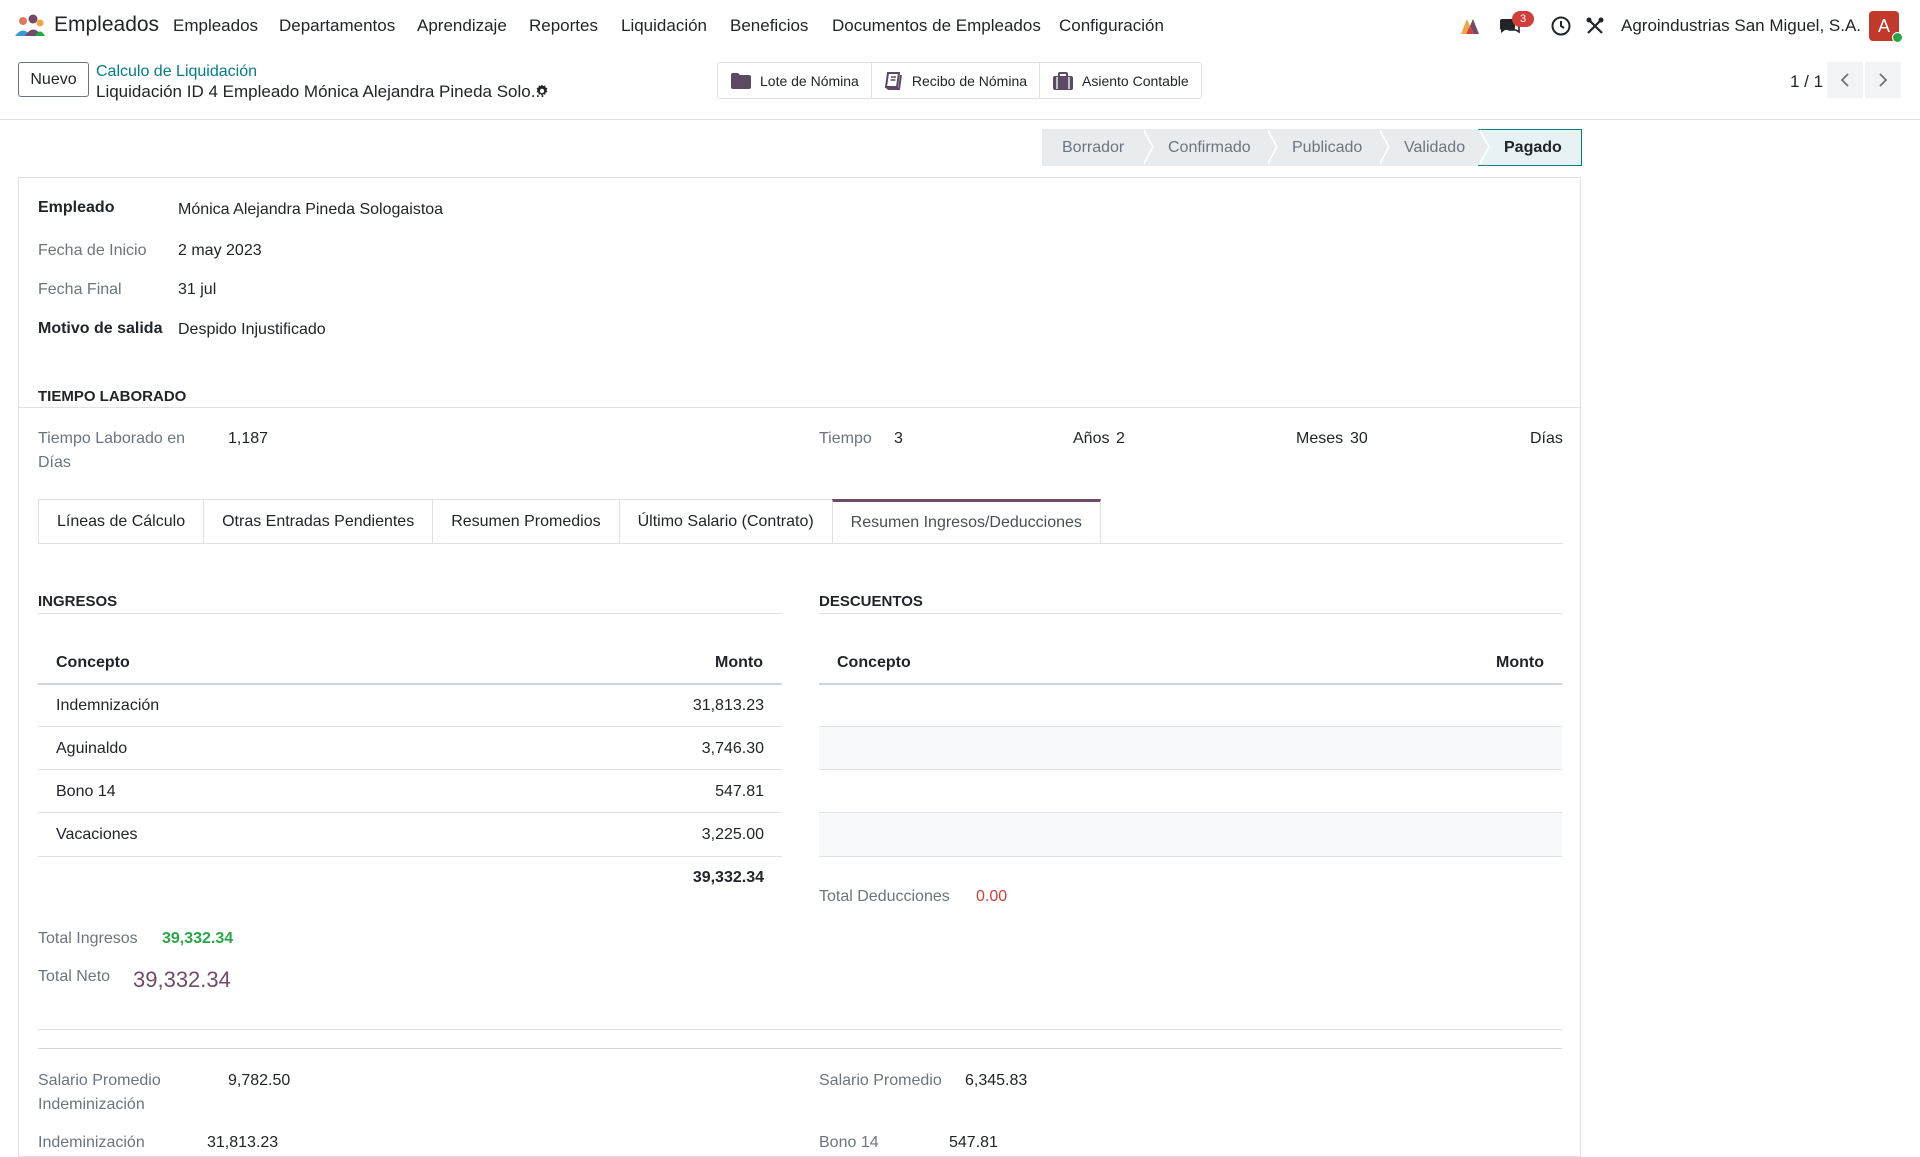 This screenshot has height=1157, width=1920. I want to click on tabs-baseline, so click(800, 543).